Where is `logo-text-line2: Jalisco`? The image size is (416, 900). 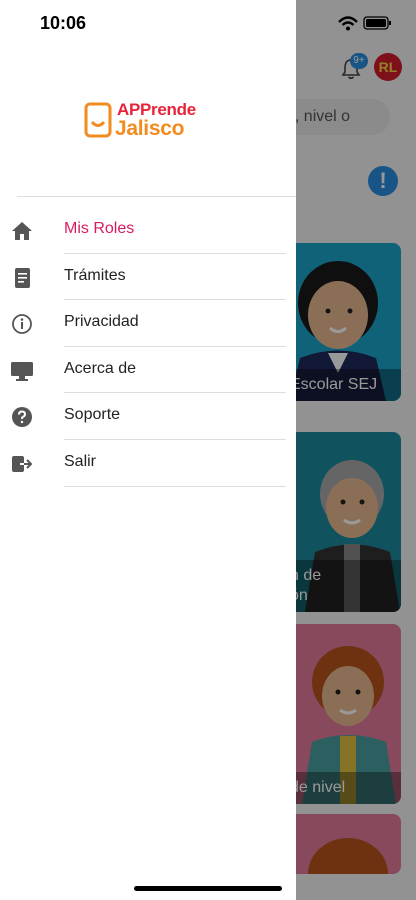 logo-text-line2: Jalisco is located at coordinates (150, 128).